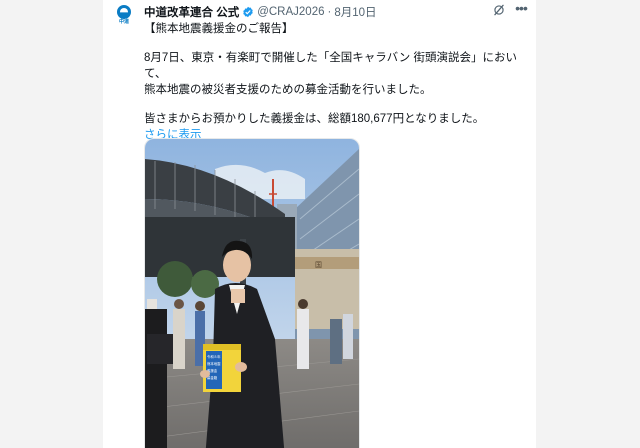 This screenshot has width=640, height=448. I want to click on avatar: 中道, so click(124, 17).